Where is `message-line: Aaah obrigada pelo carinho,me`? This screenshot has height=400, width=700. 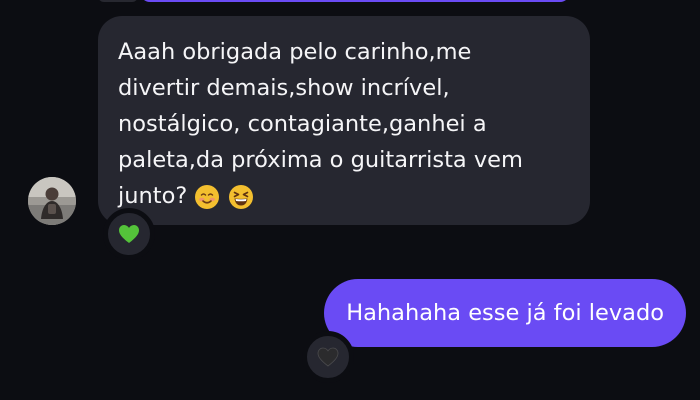 message-line: Aaah obrigada pelo carinho,me is located at coordinates (295, 52).